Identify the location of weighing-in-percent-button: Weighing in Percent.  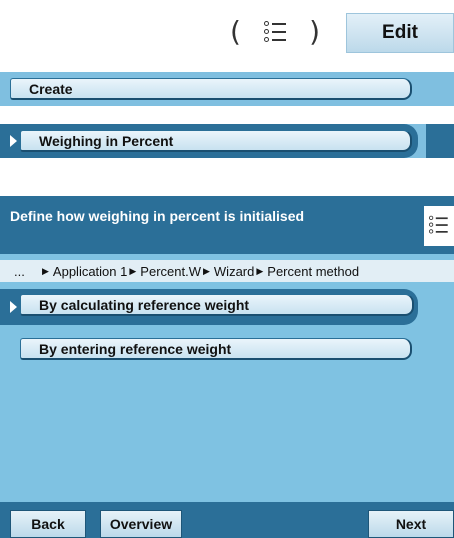
(216, 141).